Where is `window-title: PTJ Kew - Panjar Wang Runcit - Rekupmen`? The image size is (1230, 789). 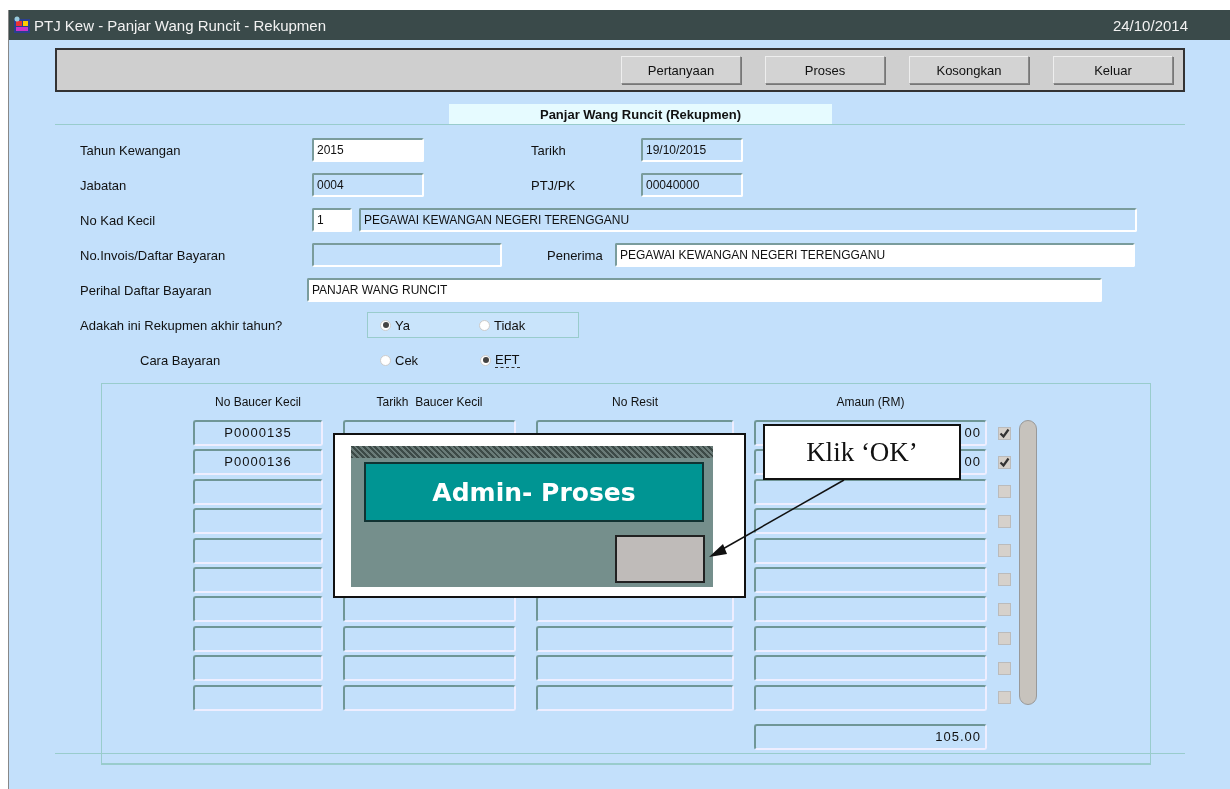 window-title: PTJ Kew - Panjar Wang Runcit - Rekupmen is located at coordinates (181, 25).